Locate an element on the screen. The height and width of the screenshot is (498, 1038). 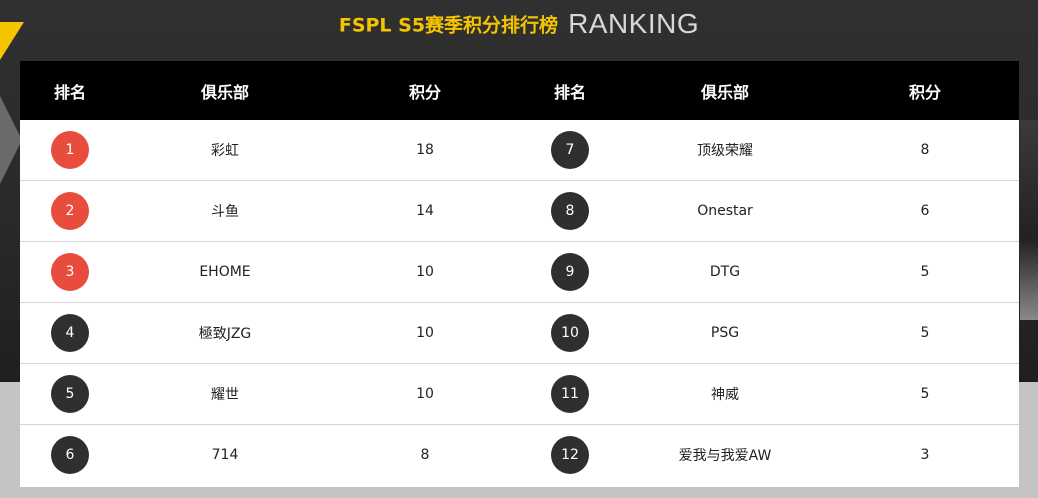
club-name: 爱我与我爱AW is located at coordinates (725, 456).